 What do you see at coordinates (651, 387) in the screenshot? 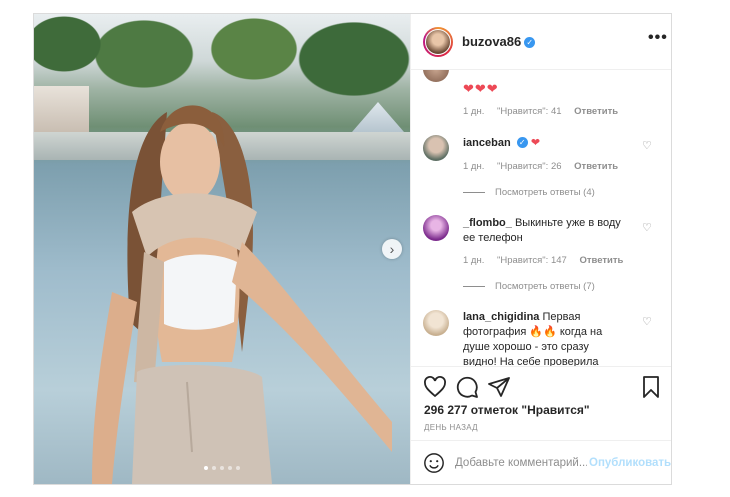
I see `bookmark-icon` at bounding box center [651, 387].